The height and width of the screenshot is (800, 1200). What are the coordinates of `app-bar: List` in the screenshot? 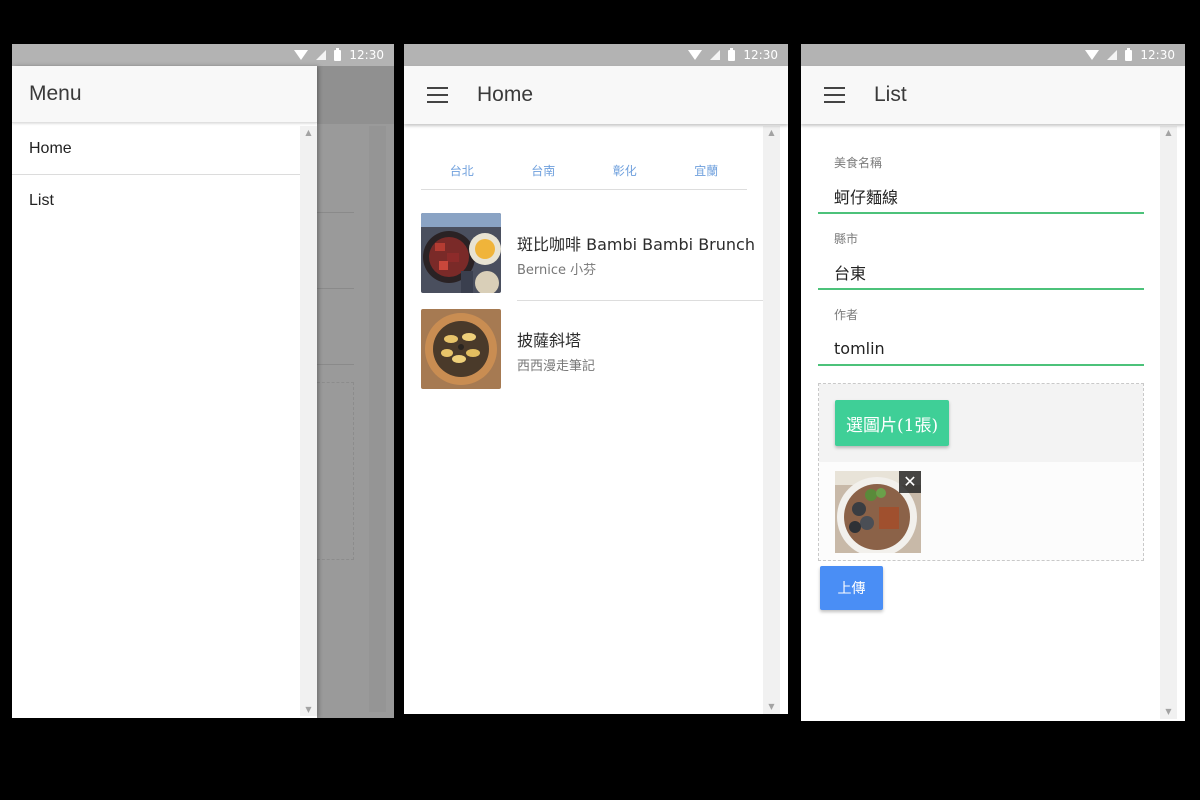 It's located at (993, 95).